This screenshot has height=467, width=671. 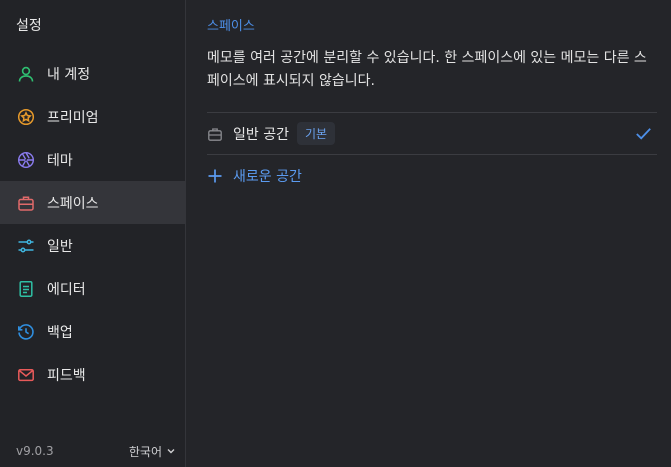 What do you see at coordinates (93, 159) in the screenshot?
I see `sidebar-item-theme: 테마` at bounding box center [93, 159].